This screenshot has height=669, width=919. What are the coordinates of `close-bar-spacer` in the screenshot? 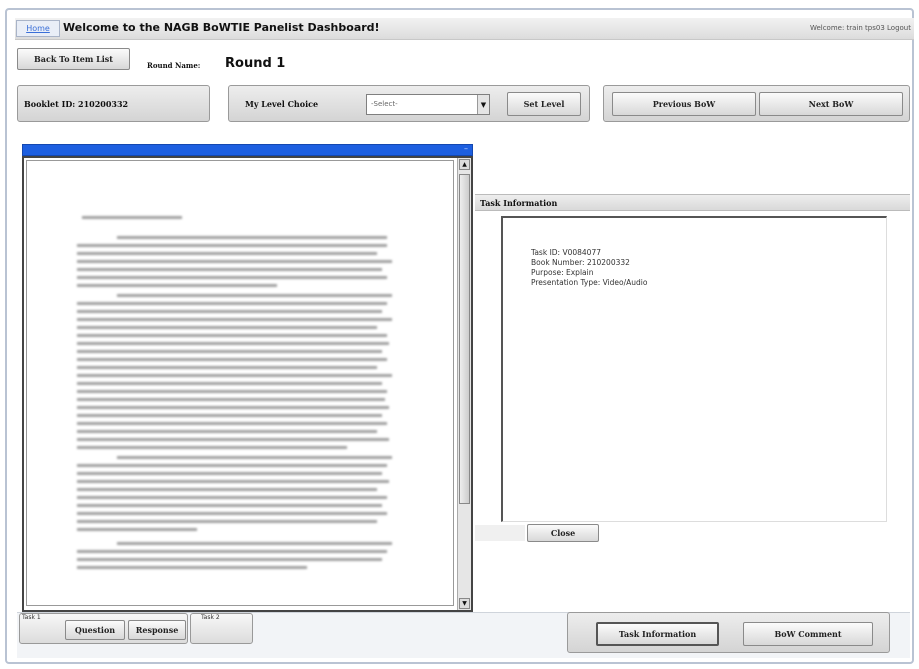 It's located at (500, 533).